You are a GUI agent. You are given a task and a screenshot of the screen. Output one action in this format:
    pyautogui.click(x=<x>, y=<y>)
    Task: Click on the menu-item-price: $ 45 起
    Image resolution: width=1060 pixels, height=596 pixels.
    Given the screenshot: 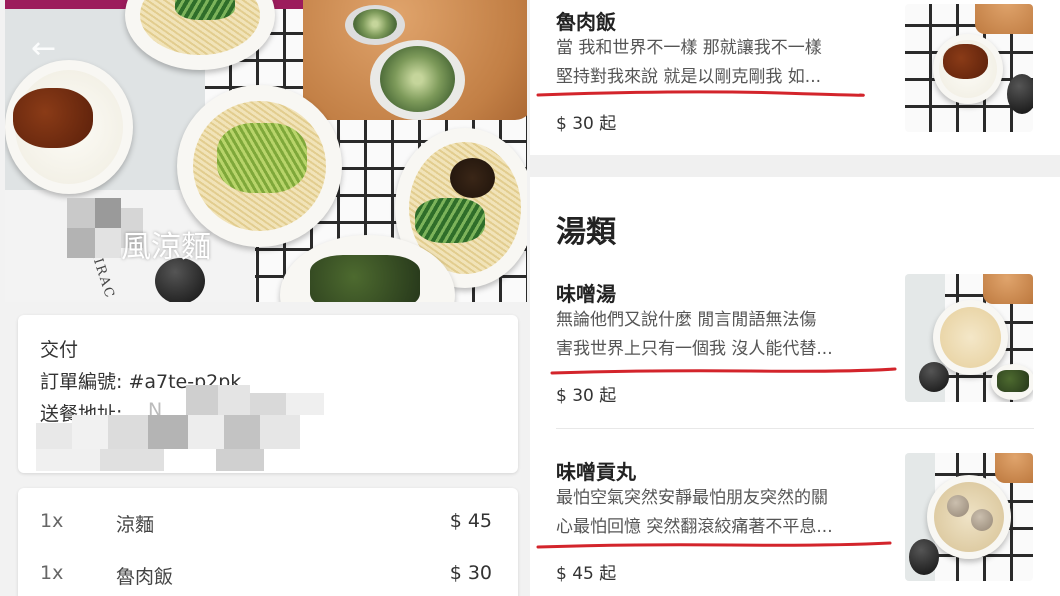 What is the action you would take?
    pyautogui.click(x=586, y=574)
    